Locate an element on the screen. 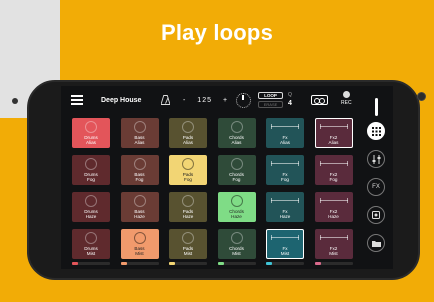 Image resolution: width=434 pixels, height=302 pixels. pad-label: Drums Haze is located at coordinates (91, 214).